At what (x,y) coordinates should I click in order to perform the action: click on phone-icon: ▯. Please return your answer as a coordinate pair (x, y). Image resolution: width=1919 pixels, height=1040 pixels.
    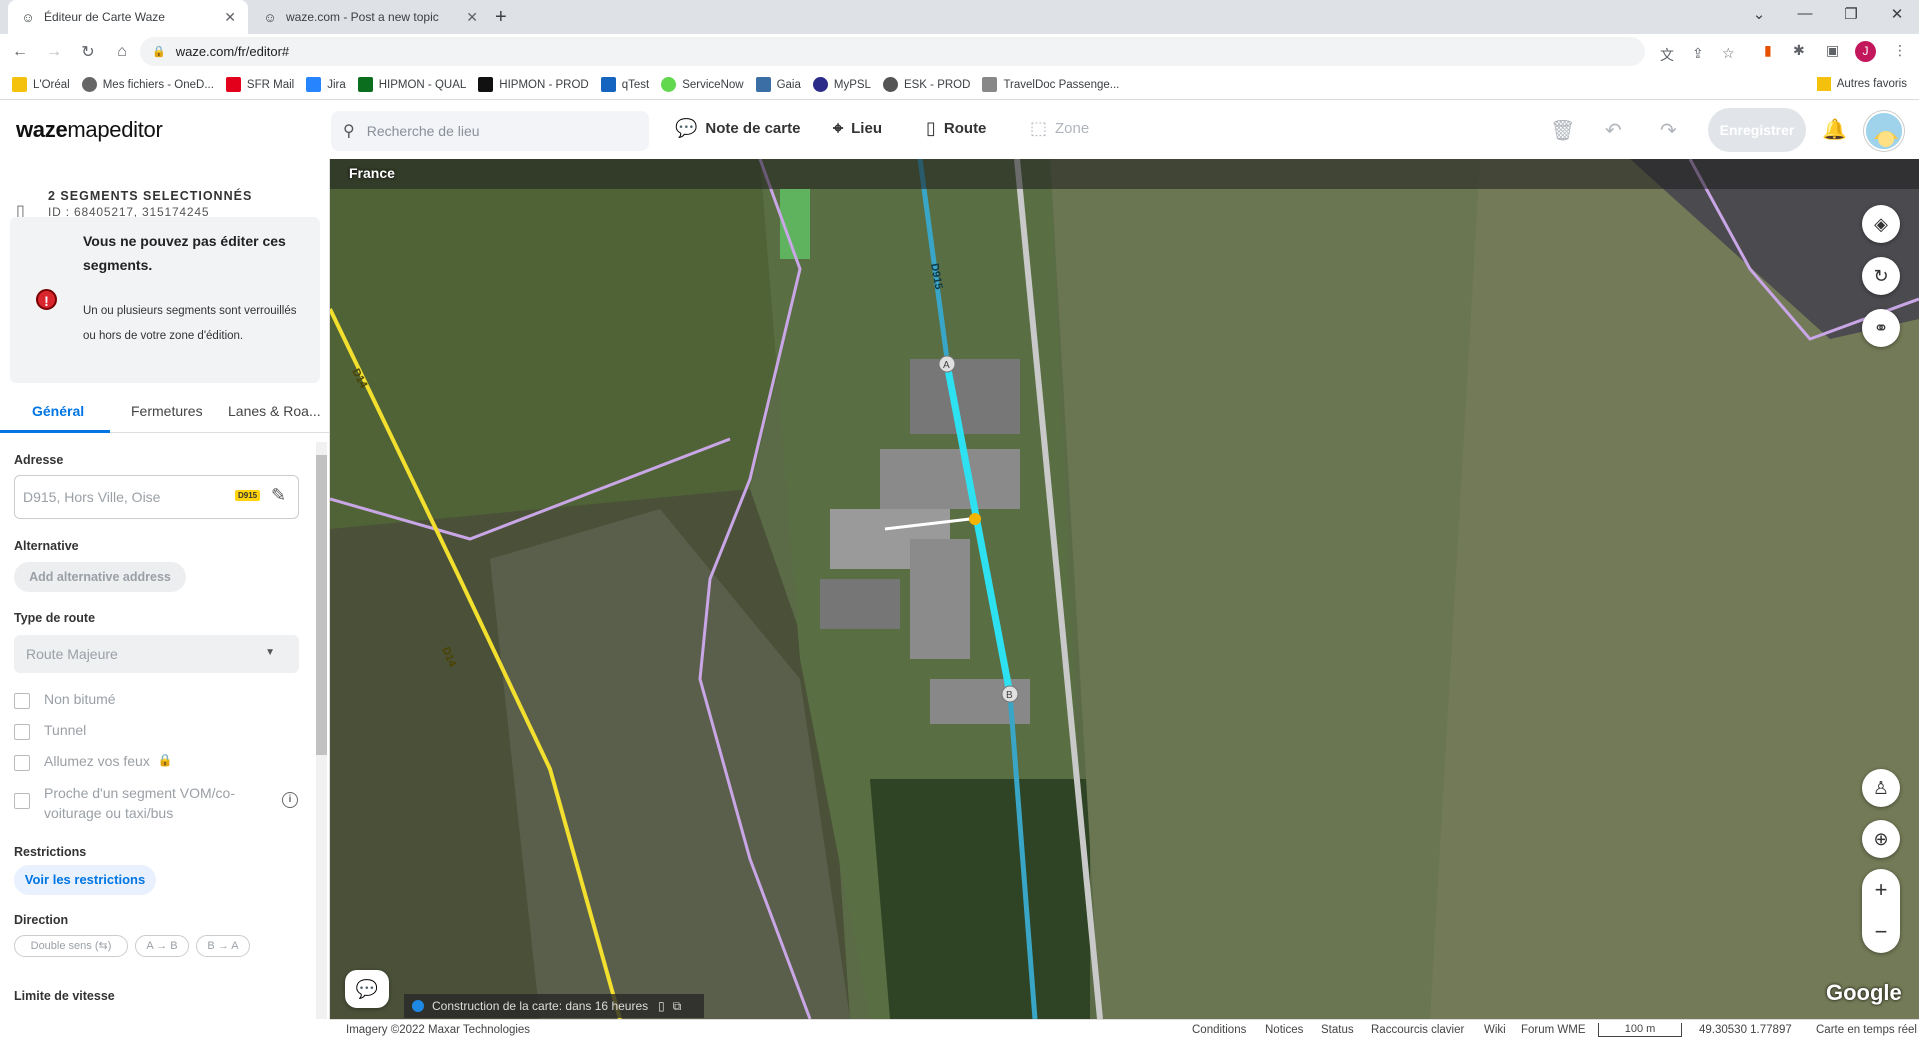
    Looking at the image, I should click on (661, 1006).